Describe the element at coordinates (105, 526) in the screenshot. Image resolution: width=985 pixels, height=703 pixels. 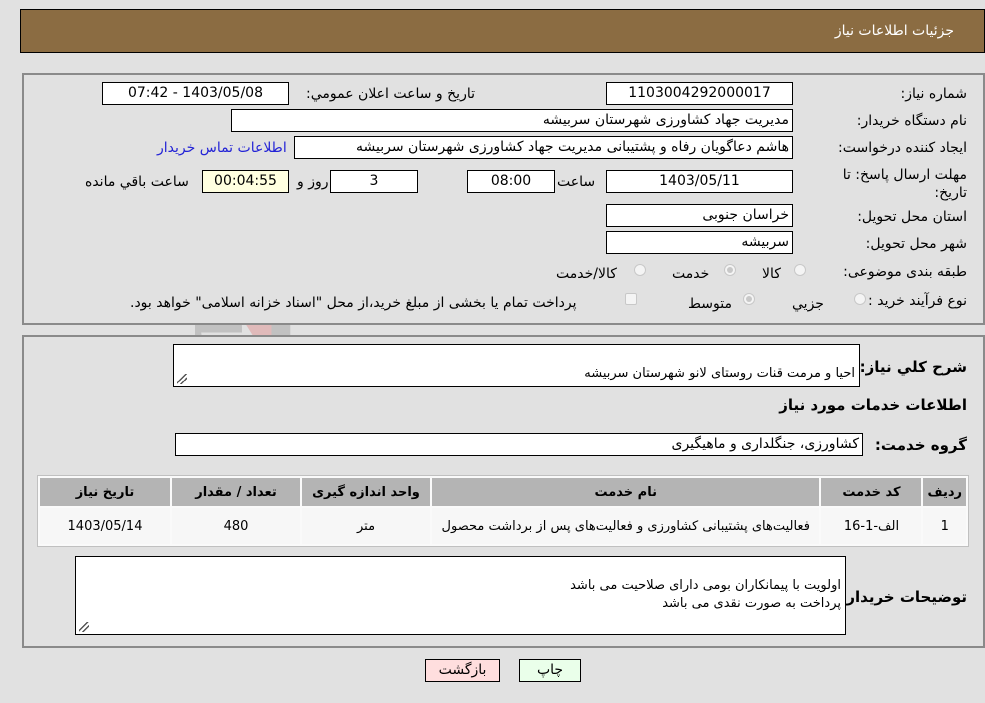
I see `cell-need-date: 1403/05/14` at that location.